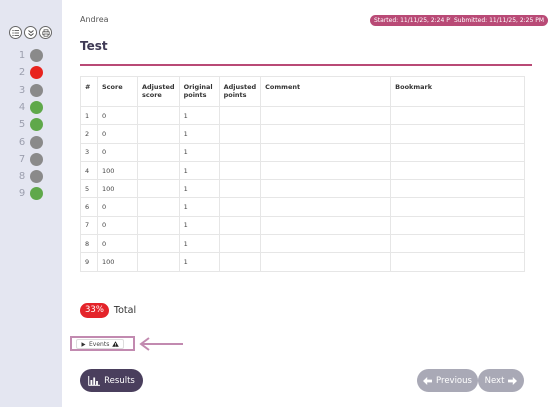  What do you see at coordinates (306, 65) in the screenshot?
I see `title-divider` at bounding box center [306, 65].